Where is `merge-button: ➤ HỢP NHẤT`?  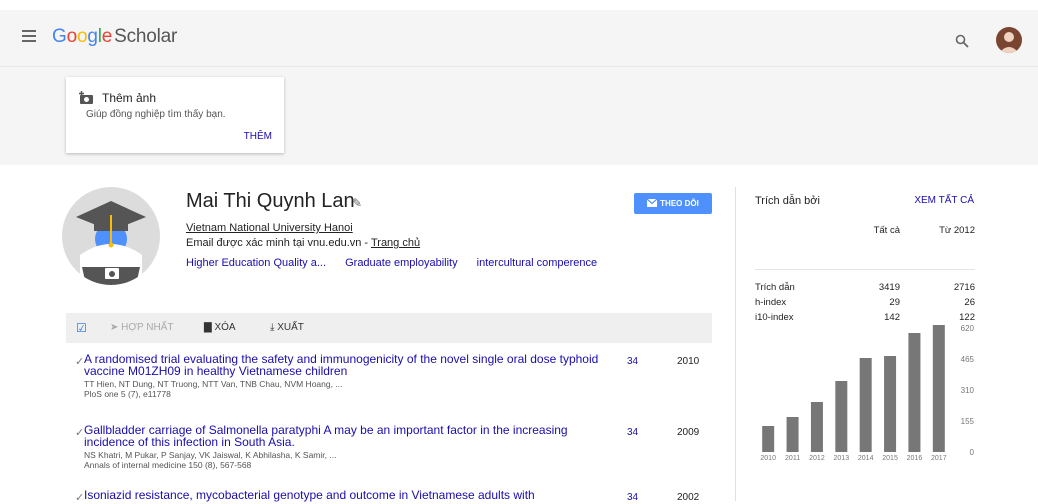
merge-button: ➤ HỢP NHẤT is located at coordinates (141, 327).